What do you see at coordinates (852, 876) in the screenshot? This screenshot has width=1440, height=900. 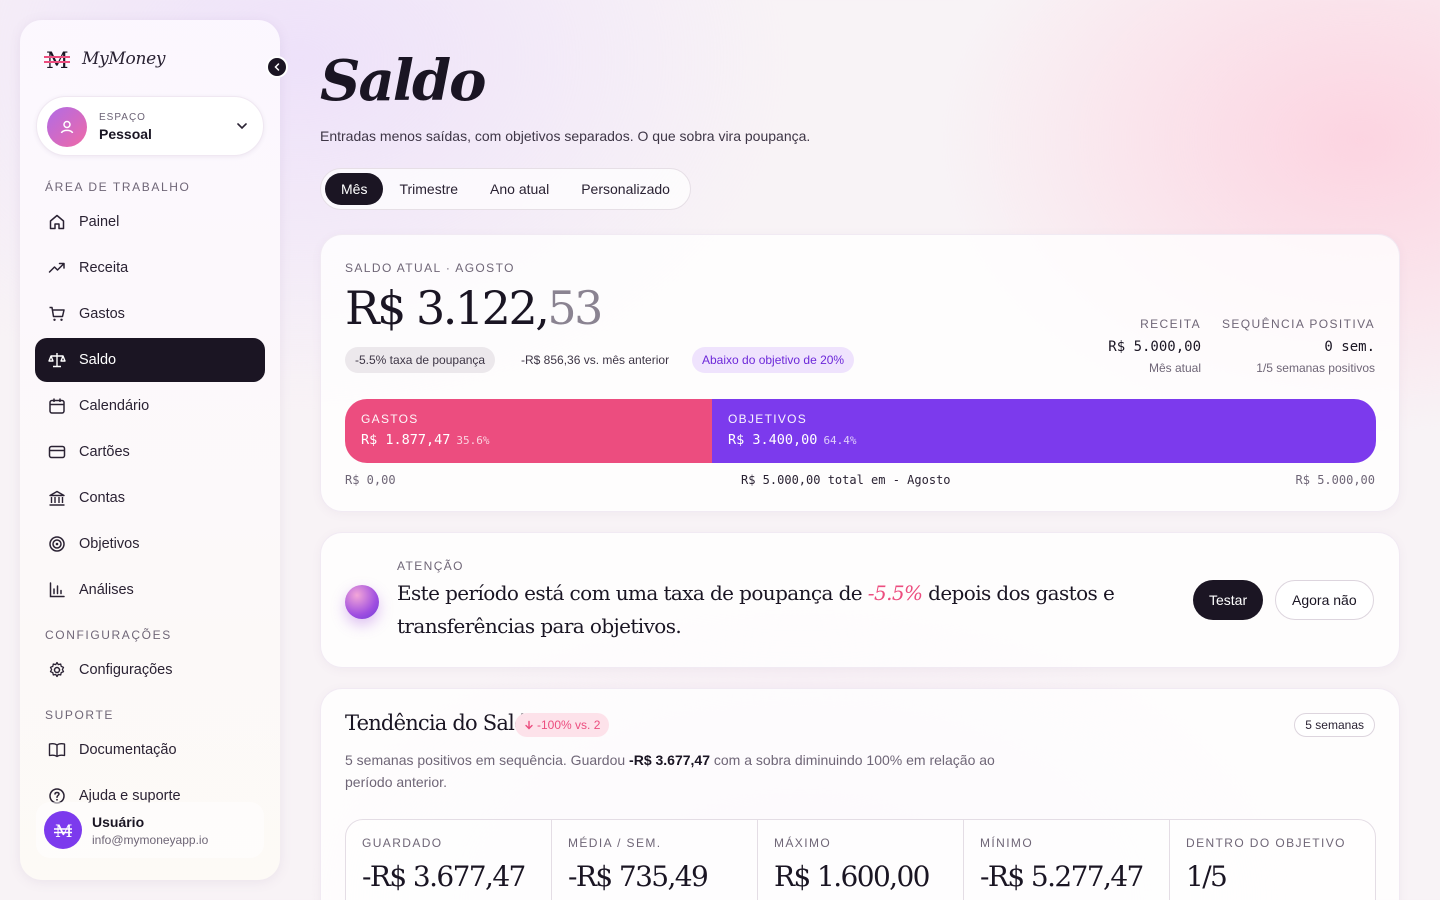 I see `metric-value: R$ 1.600,00` at bounding box center [852, 876].